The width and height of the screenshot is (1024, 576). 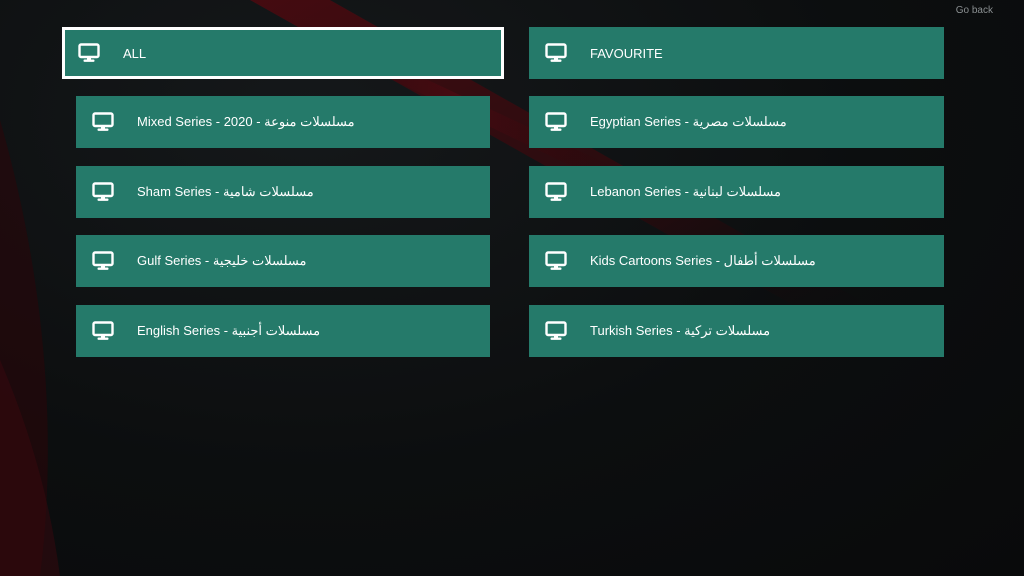 I want to click on category-tile-label: Sham Series - مسلسلات شامية, so click(x=225, y=191).